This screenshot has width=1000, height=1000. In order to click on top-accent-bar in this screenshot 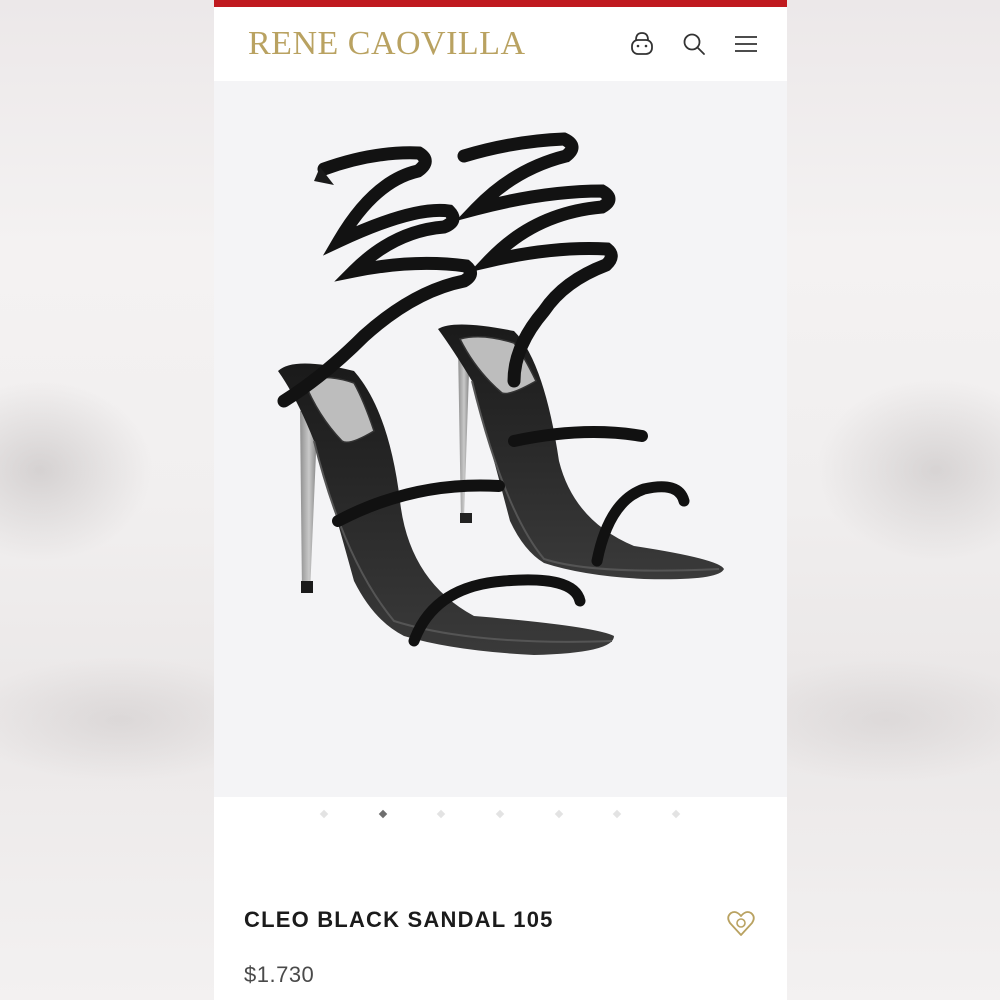, I will do `click(500, 3)`.